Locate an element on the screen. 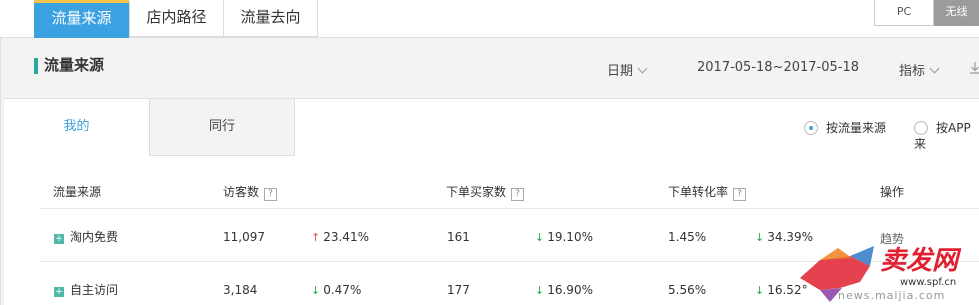 This screenshot has width=979, height=305. visitors-change: ↑ 23.41% is located at coordinates (340, 237).